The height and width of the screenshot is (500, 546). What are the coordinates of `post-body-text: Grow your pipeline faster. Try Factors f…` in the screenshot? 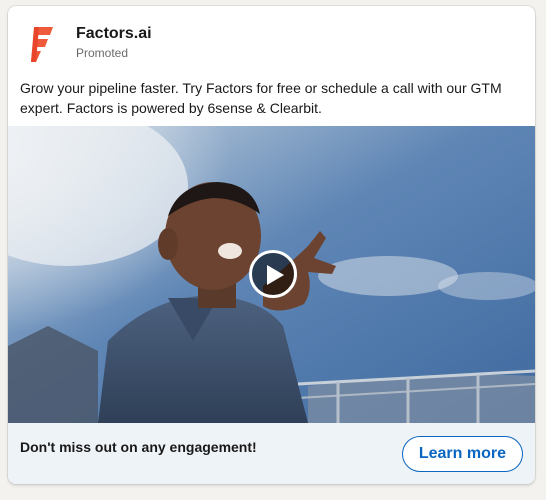 It's located at (261, 98).